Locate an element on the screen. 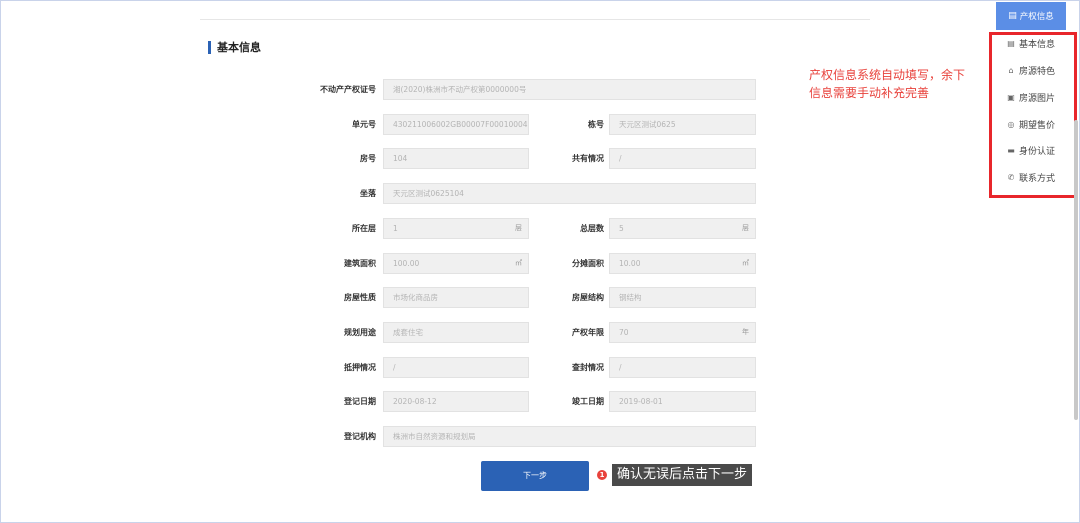 The image size is (1080, 523). tab-property-info: ▤ 产权信息 is located at coordinates (1031, 16).